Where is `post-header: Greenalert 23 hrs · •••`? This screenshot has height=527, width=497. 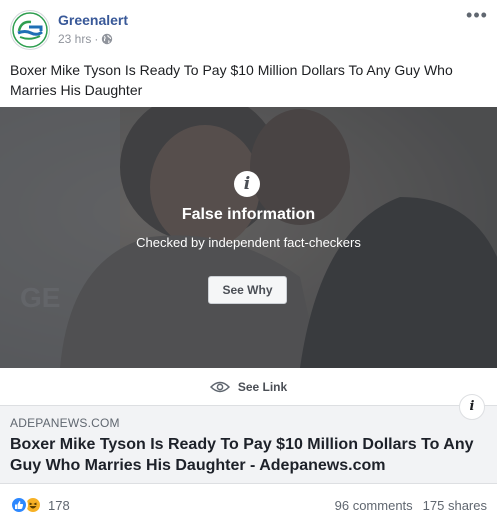 post-header: Greenalert 23 hrs · ••• is located at coordinates (248, 28).